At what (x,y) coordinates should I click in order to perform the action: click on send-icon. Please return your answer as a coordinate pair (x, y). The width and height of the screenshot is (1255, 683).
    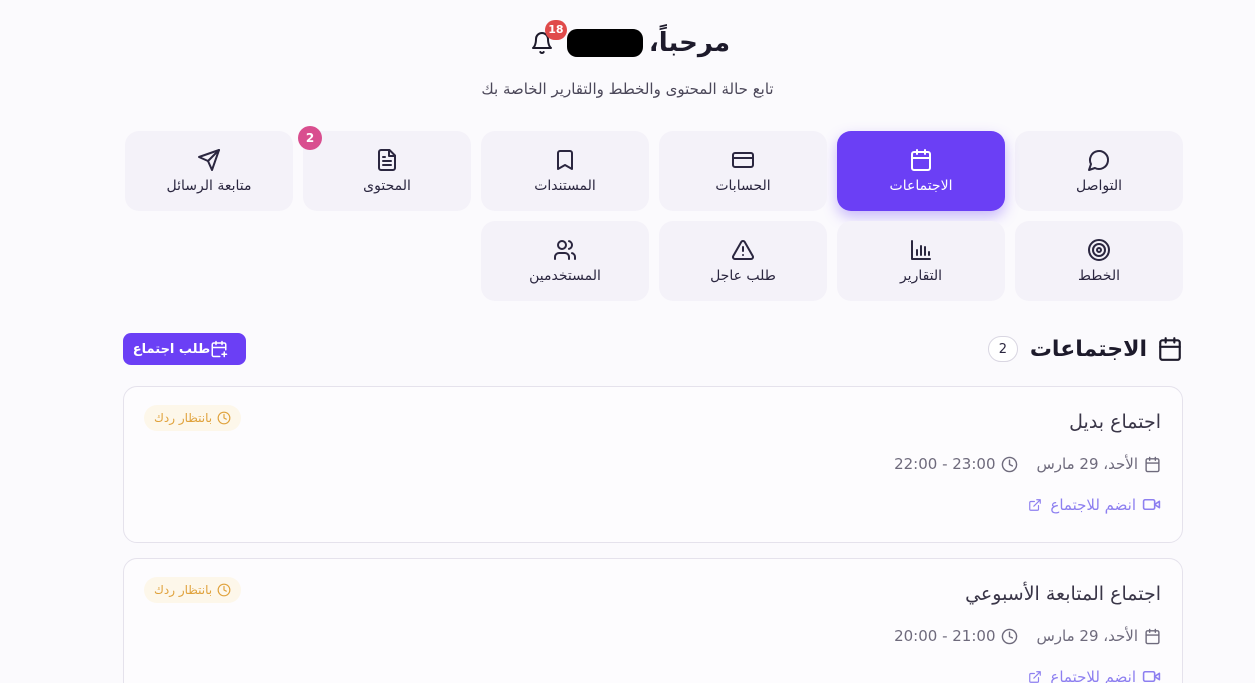
    Looking at the image, I should click on (209, 160).